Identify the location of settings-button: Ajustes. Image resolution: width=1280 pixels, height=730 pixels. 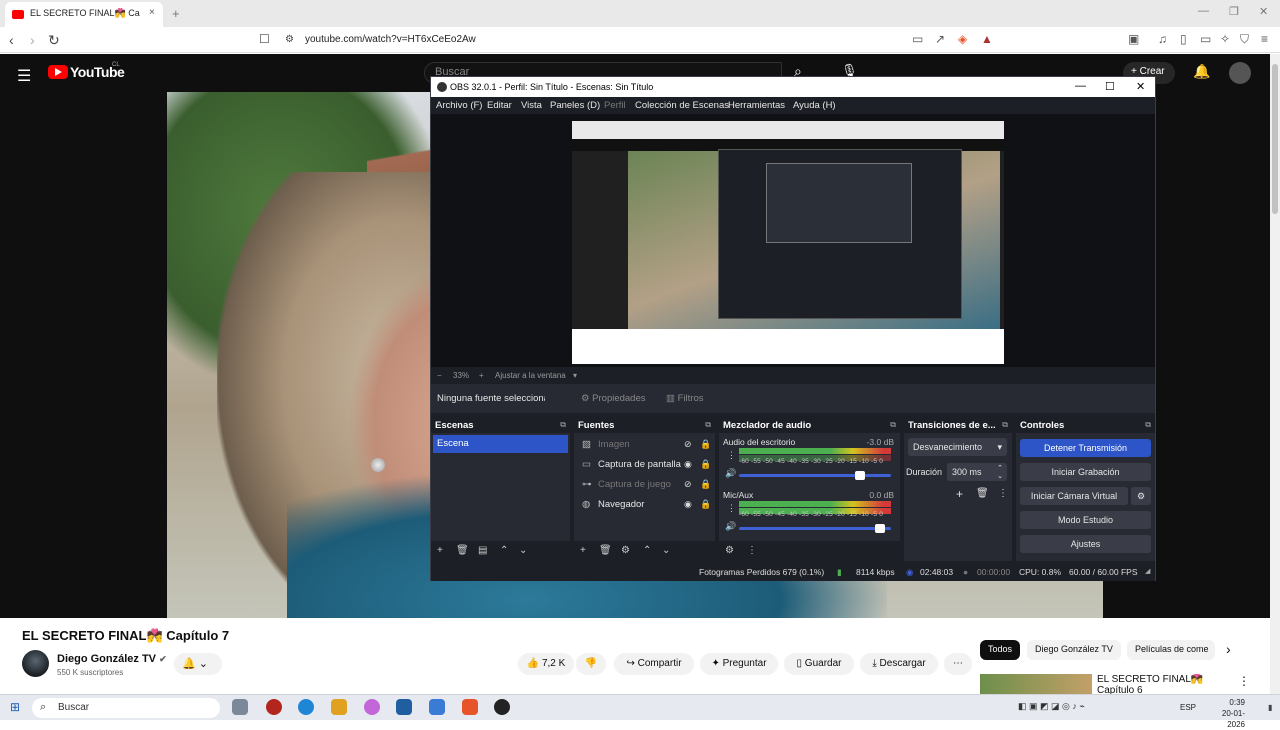
(1085, 544).